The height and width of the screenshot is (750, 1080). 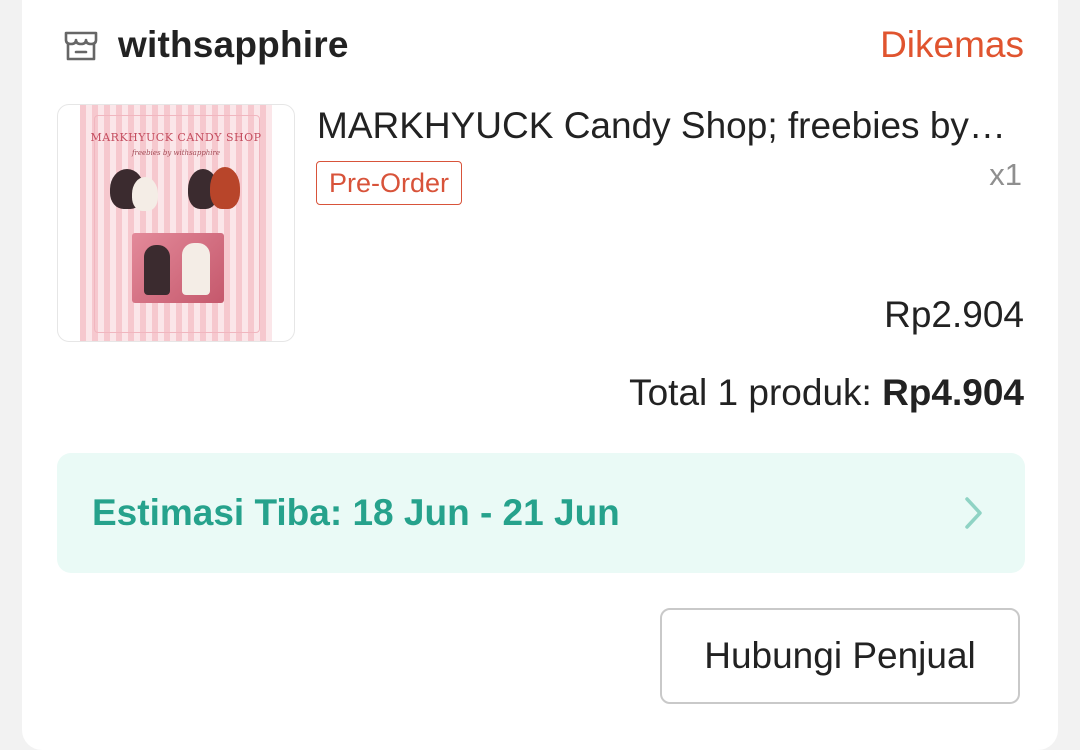 I want to click on total-amount: Rp4.904, so click(x=953, y=392).